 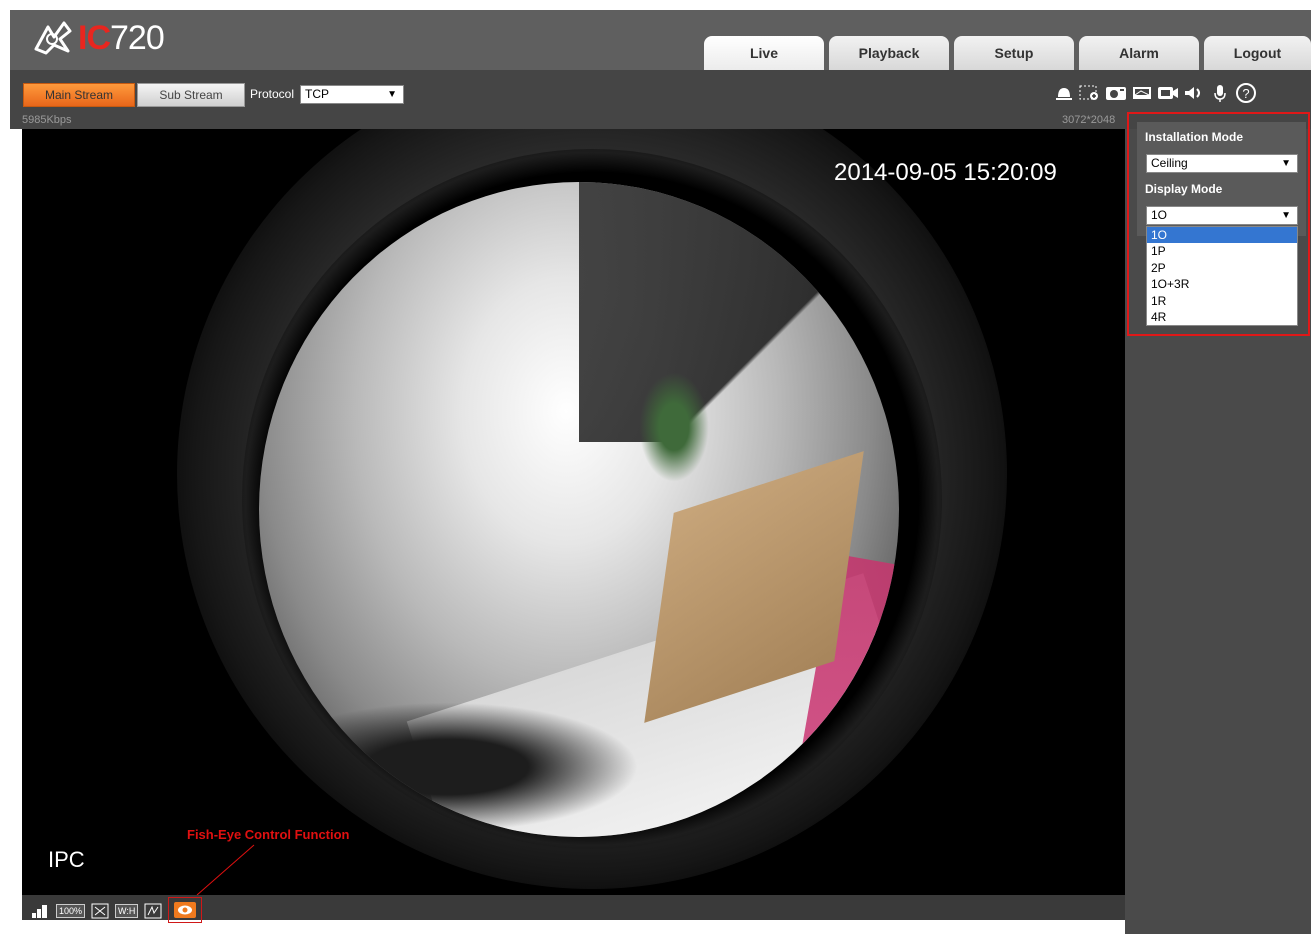 I want to click on osd-channel-label: IPC, so click(x=66, y=859).